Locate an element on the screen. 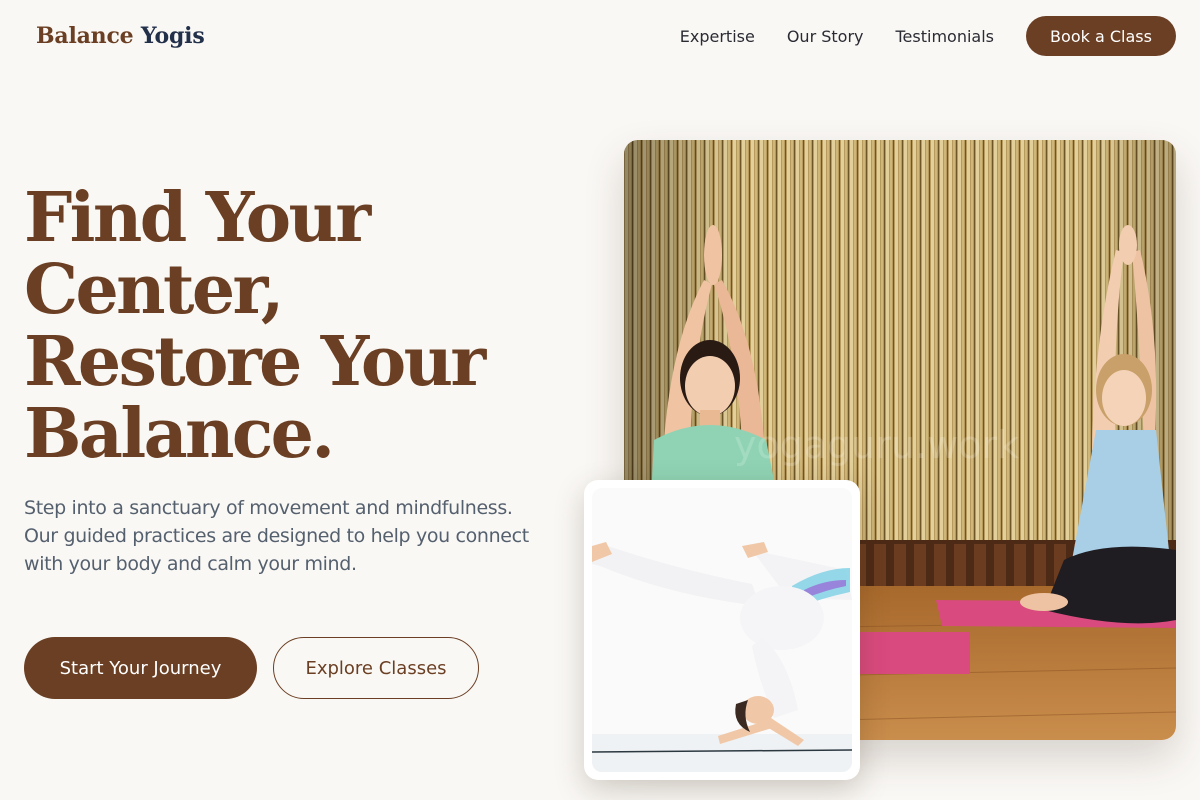  explore-classes-button: Explore Classes is located at coordinates (376, 668).